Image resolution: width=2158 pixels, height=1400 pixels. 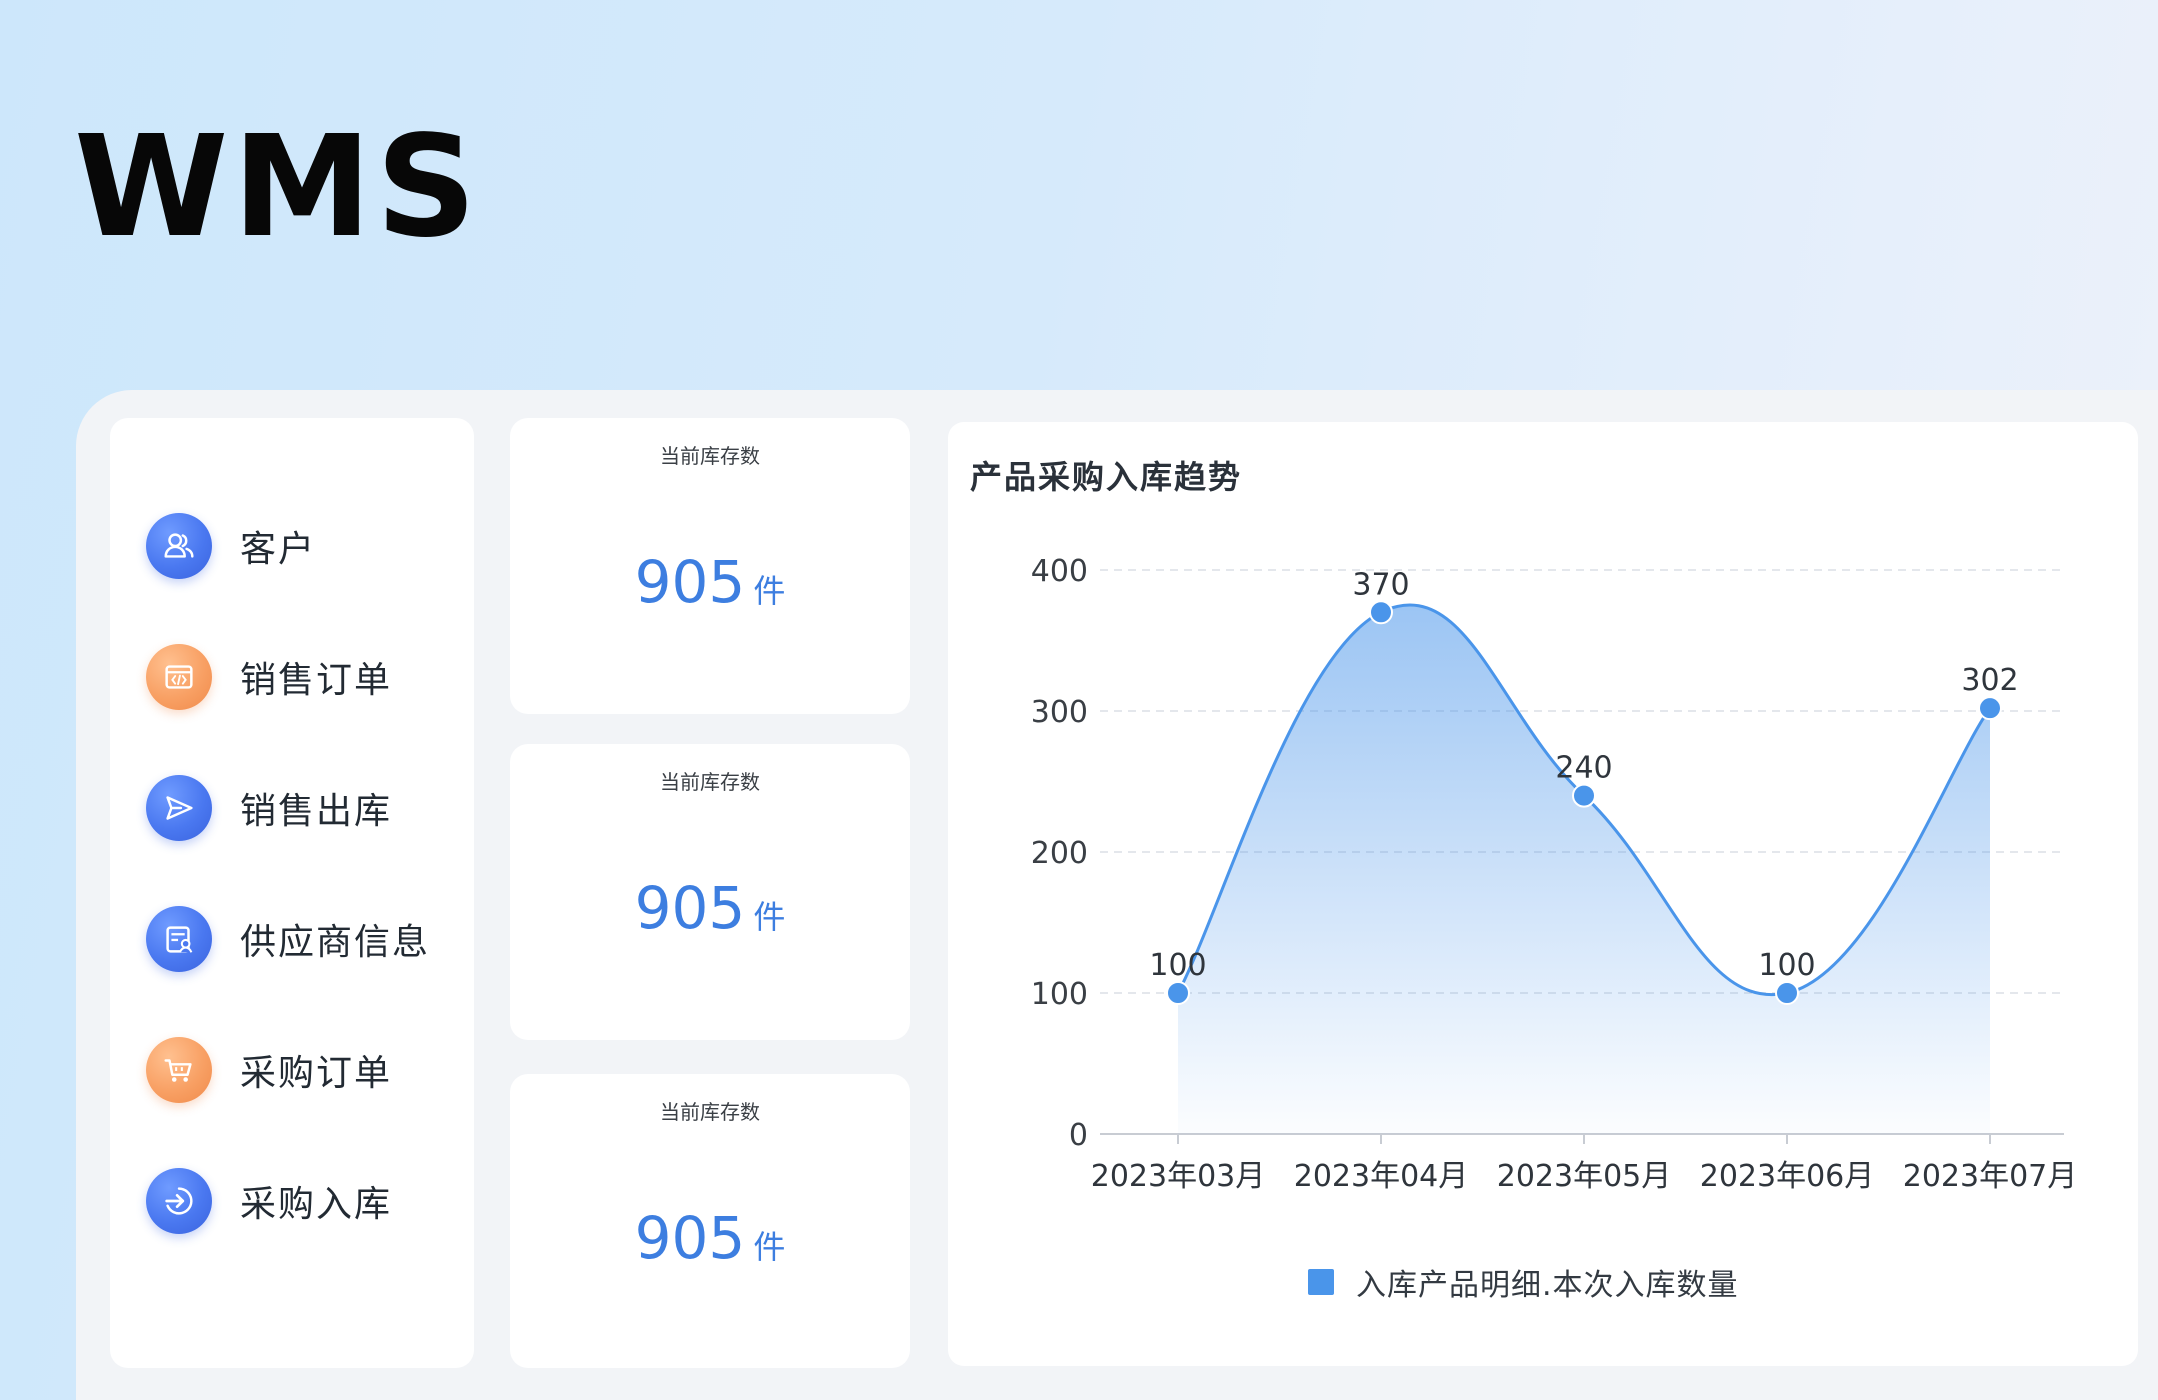 I want to click on sidebar-item-sales-order: 销售订单, so click(x=292, y=676).